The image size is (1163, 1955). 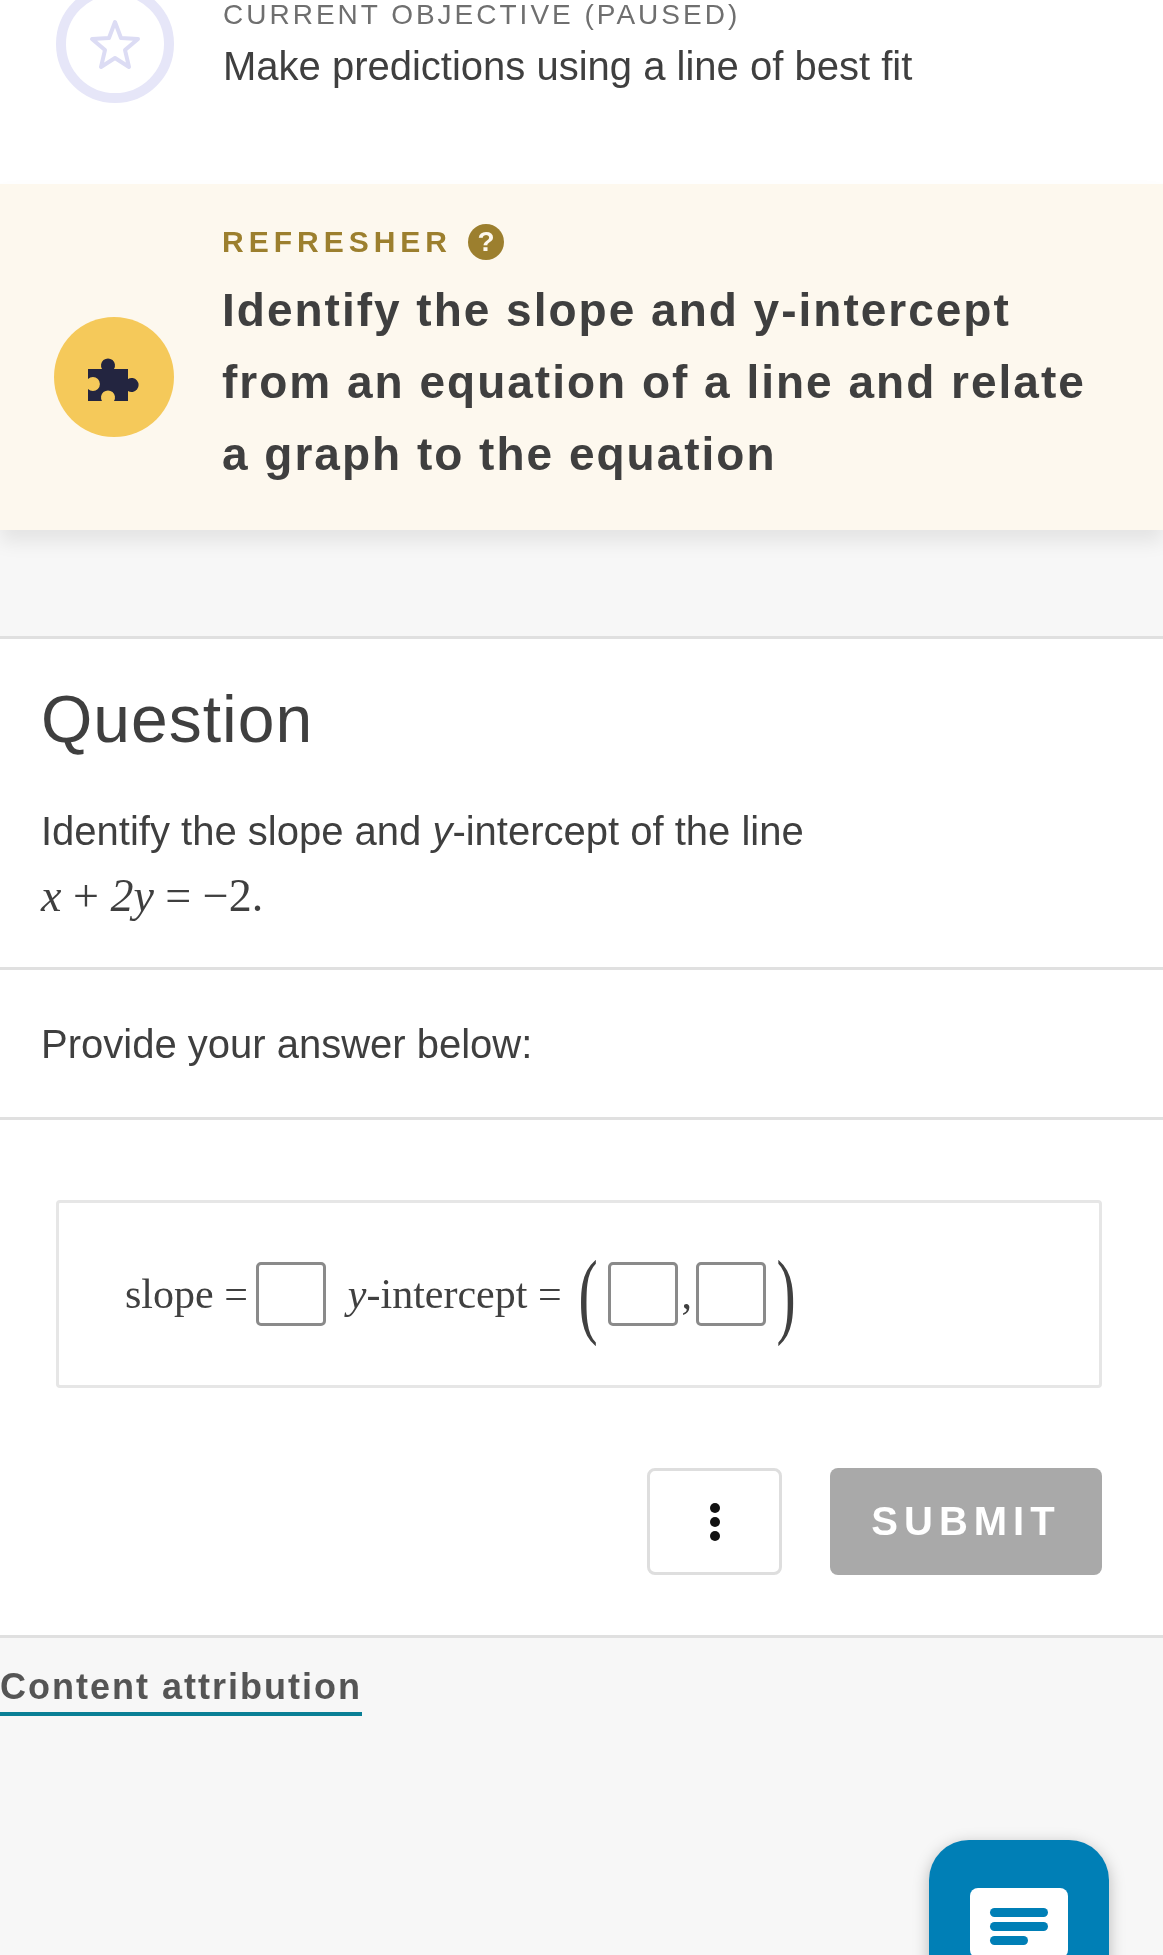 I want to click on question-text: Identify the slope and y-intercept of the line, so click(x=423, y=831).